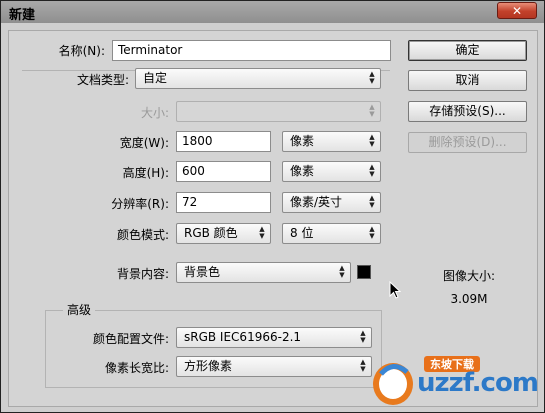 Image resolution: width=545 pixels, height=413 pixels. I want to click on resolution-unit-select: 像素/英寸 ▲ ▼, so click(331, 202).